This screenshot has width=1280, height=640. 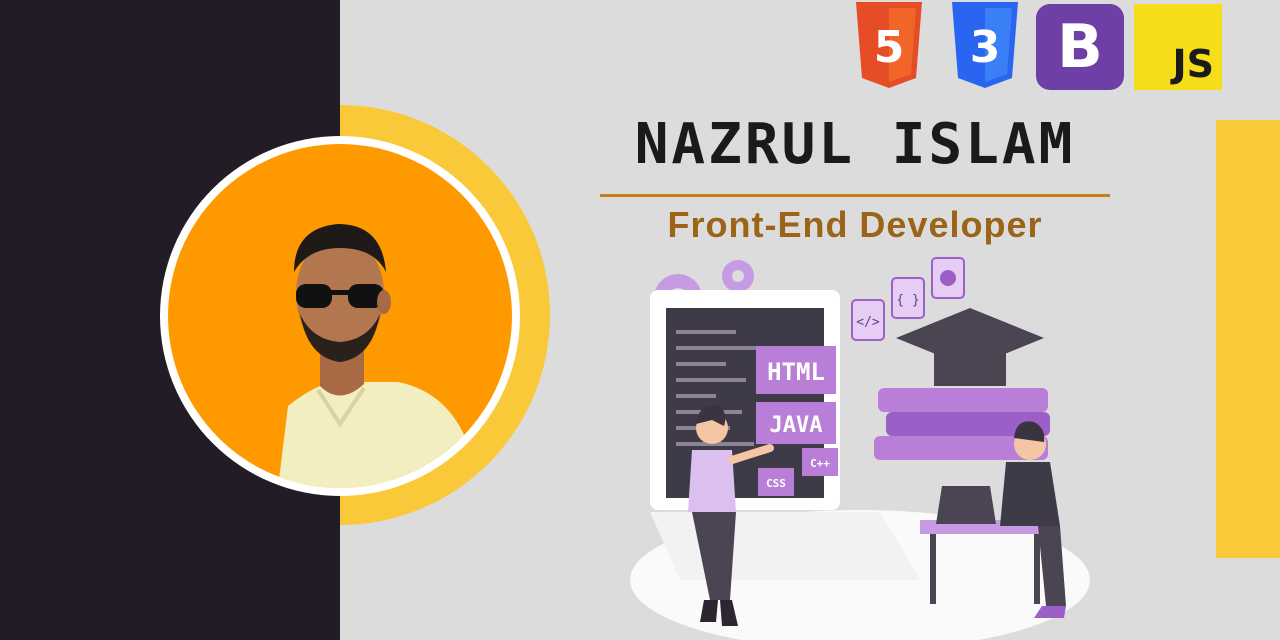 I want to click on javascript-icon-label: JS, so click(x=1193, y=64).